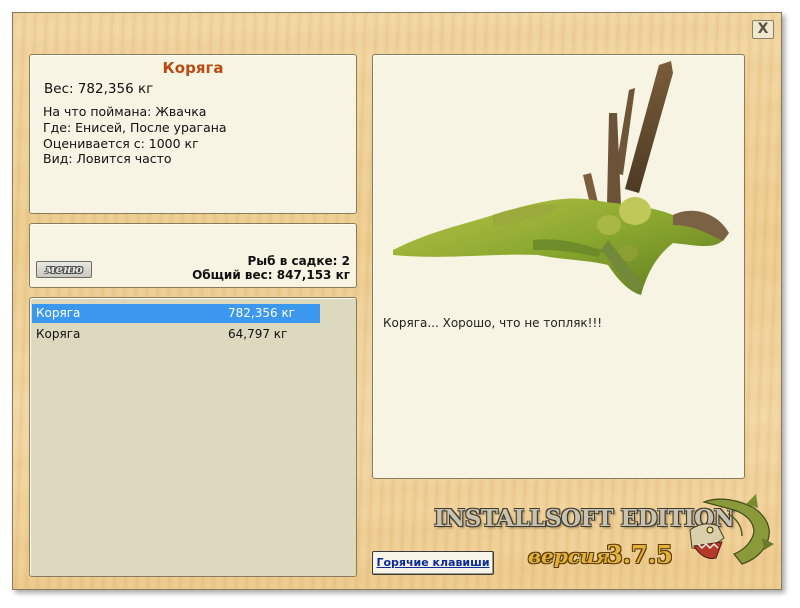  I want to click on location-line: Где: Енисей, После урагана, so click(135, 127).